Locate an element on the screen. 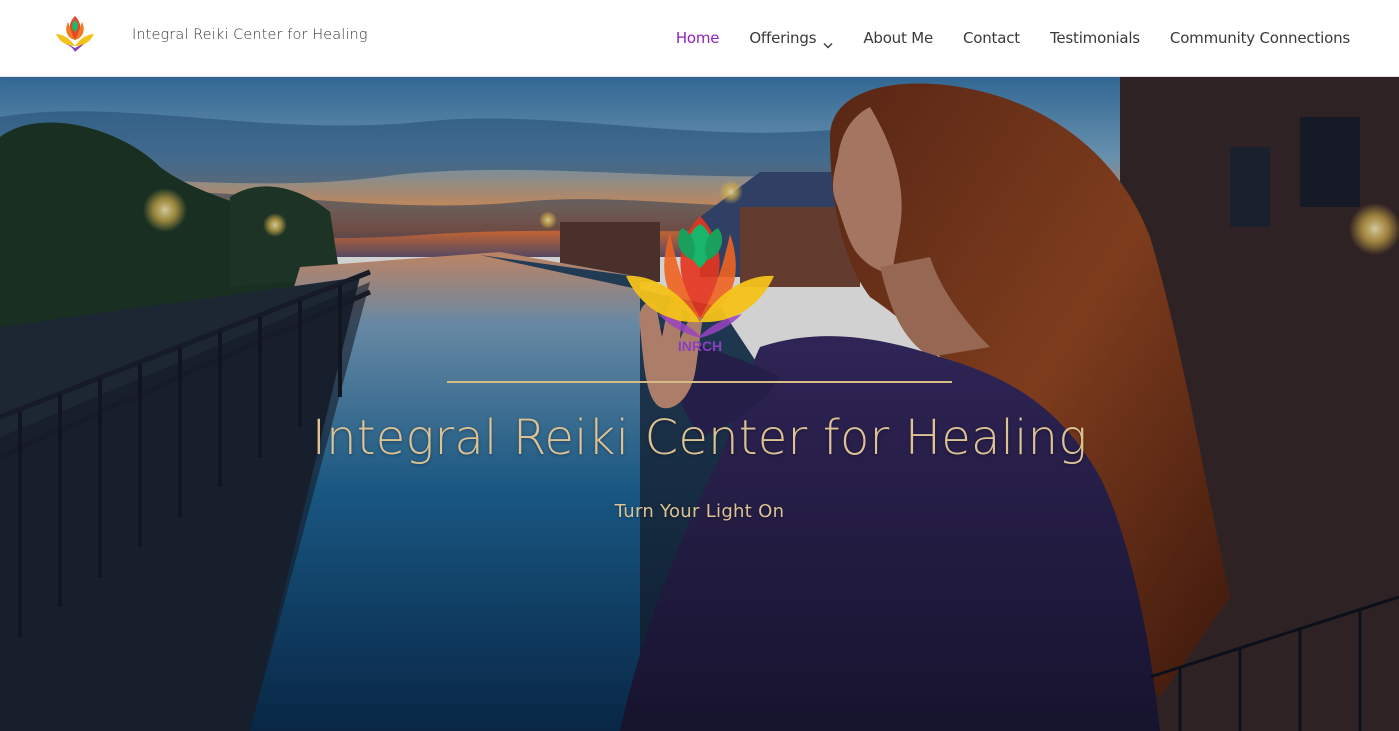 The height and width of the screenshot is (731, 1399). nav-item-label: Home is located at coordinates (697, 38).